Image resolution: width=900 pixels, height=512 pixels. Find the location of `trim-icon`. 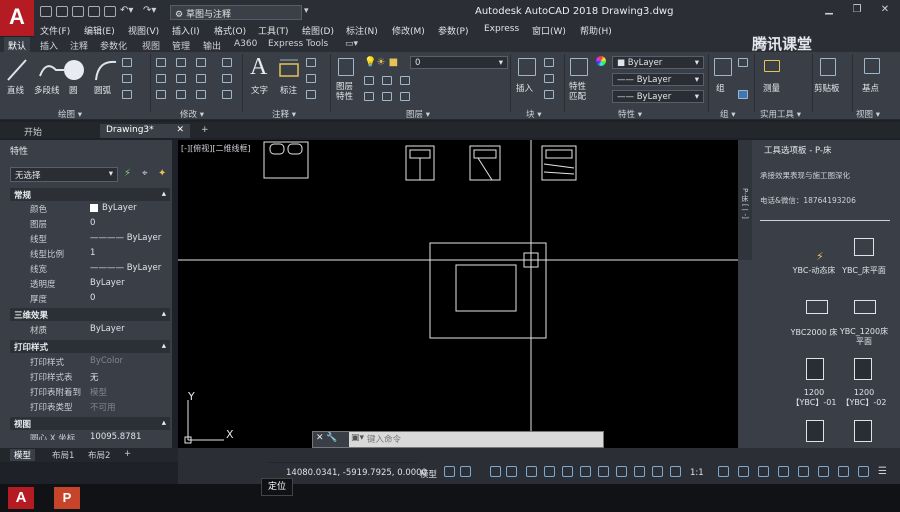

trim-icon is located at coordinates (201, 62).